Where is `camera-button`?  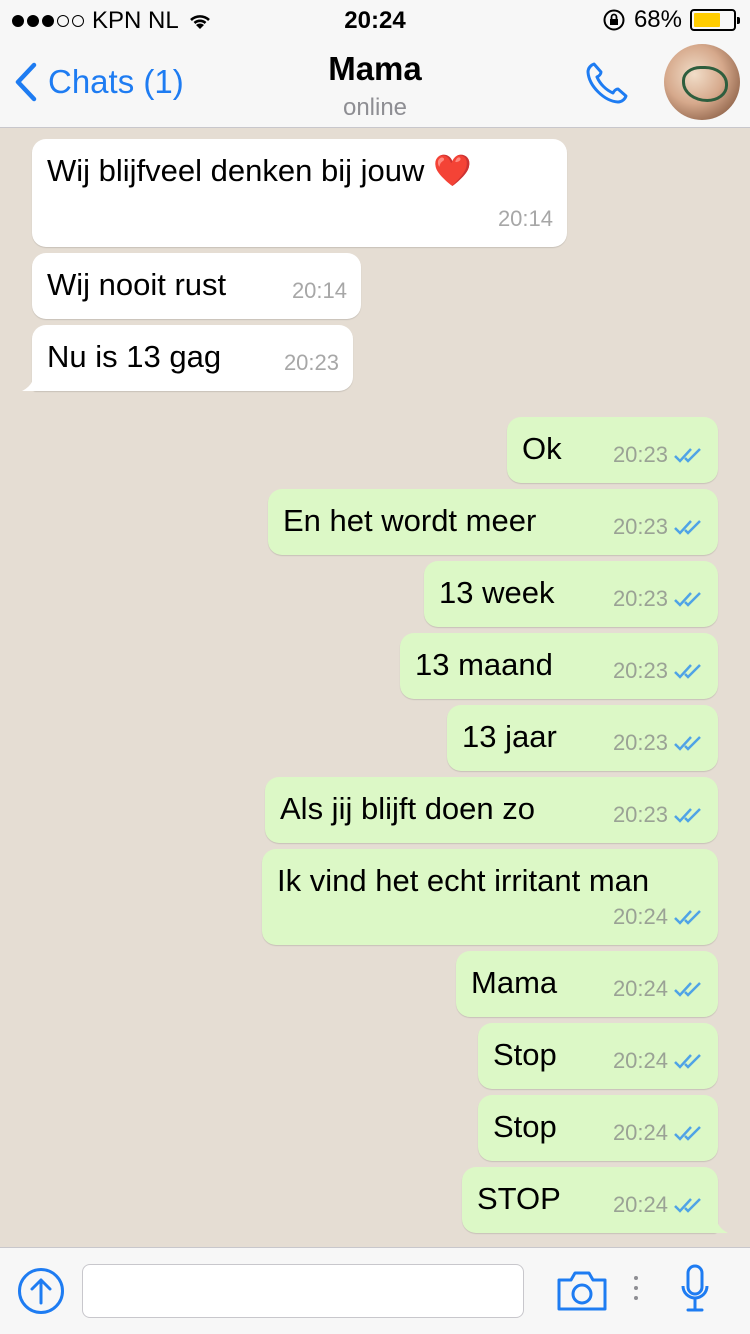 camera-button is located at coordinates (582, 1293).